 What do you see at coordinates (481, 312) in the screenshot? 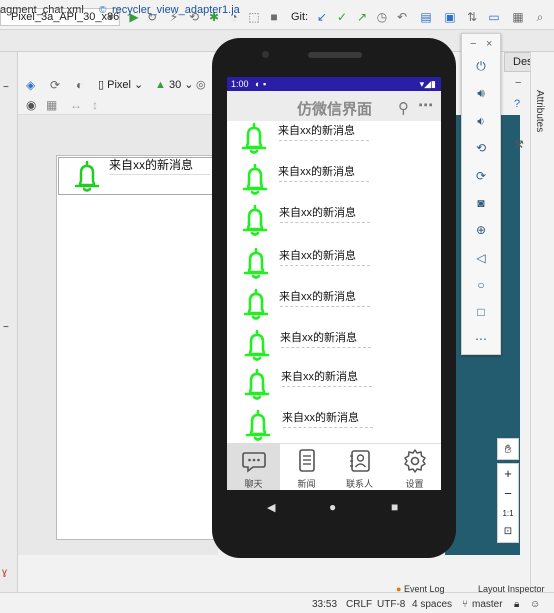
I see `emu-overview-icon: □` at bounding box center [481, 312].